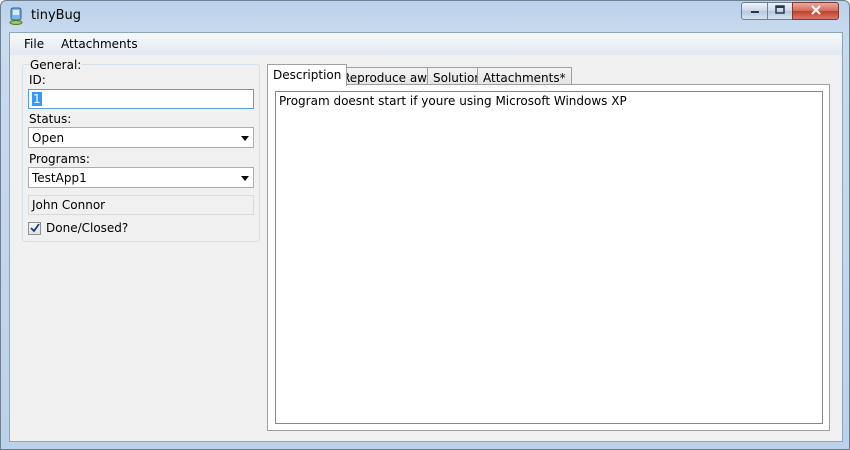 Image resolution: width=850 pixels, height=450 pixels. What do you see at coordinates (141, 177) in the screenshot?
I see `programs-dropdown: TestApp1` at bounding box center [141, 177].